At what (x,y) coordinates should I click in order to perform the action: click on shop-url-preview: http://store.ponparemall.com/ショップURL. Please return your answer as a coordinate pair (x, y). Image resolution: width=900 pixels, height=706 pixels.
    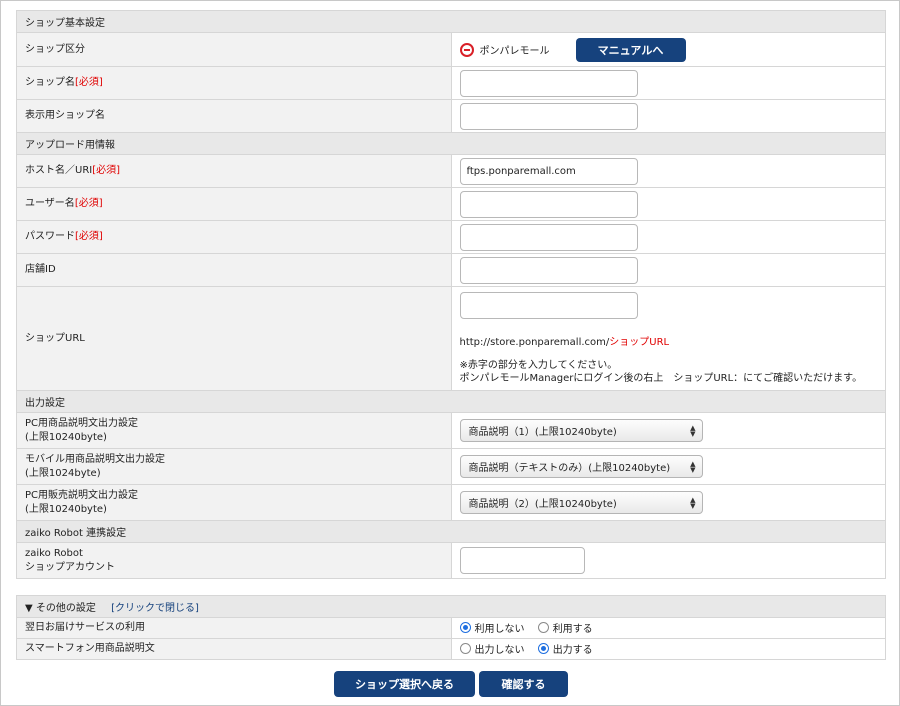
    Looking at the image, I should click on (564, 342).